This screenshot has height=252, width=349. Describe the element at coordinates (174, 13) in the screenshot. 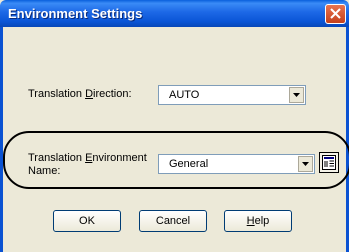

I see `title-bar: Environment Settings` at that location.